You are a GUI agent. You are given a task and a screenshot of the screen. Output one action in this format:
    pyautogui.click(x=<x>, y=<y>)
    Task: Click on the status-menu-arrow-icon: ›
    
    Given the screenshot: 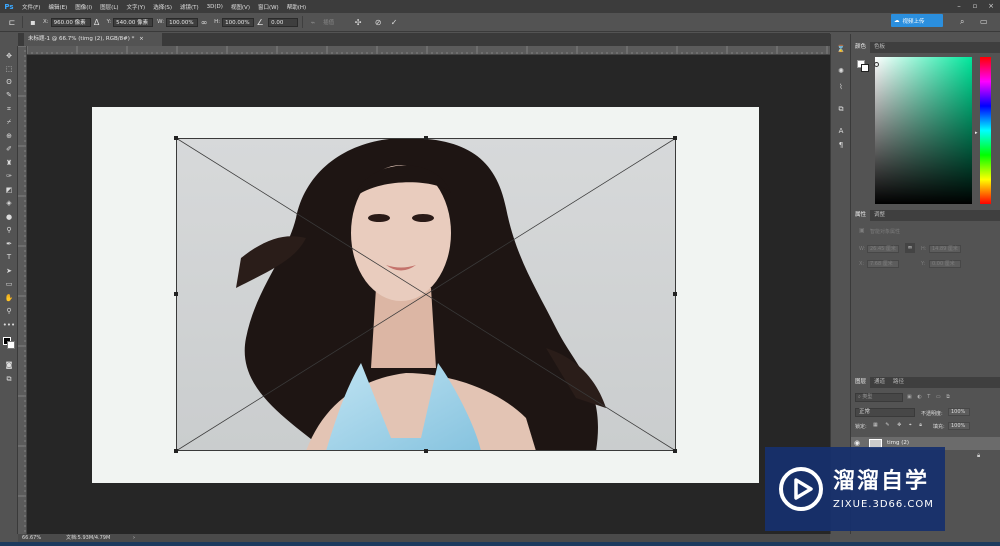 What is the action you would take?
    pyautogui.click(x=134, y=538)
    